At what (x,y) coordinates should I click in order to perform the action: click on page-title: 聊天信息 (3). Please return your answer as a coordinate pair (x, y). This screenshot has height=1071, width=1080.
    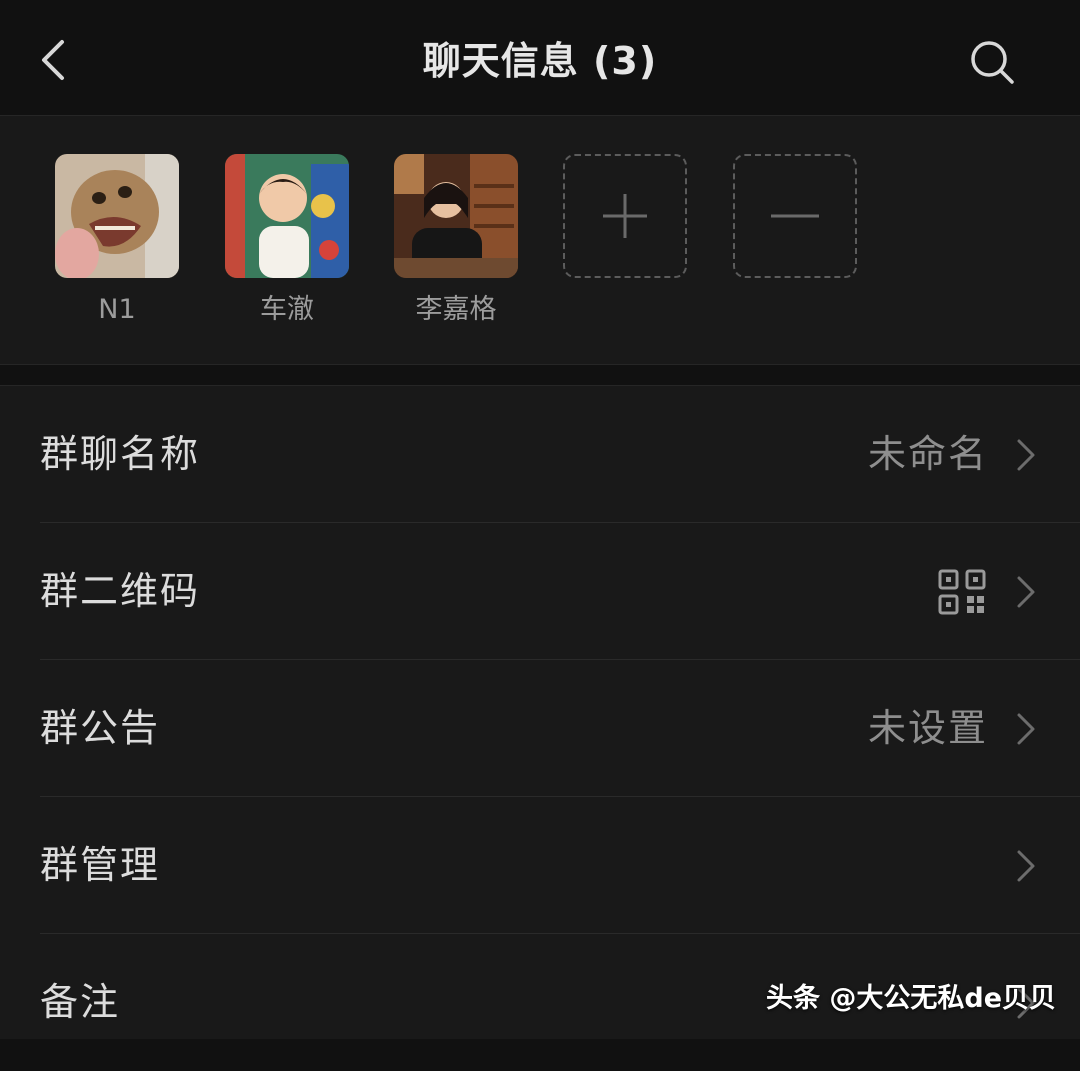
    Looking at the image, I should click on (540, 61).